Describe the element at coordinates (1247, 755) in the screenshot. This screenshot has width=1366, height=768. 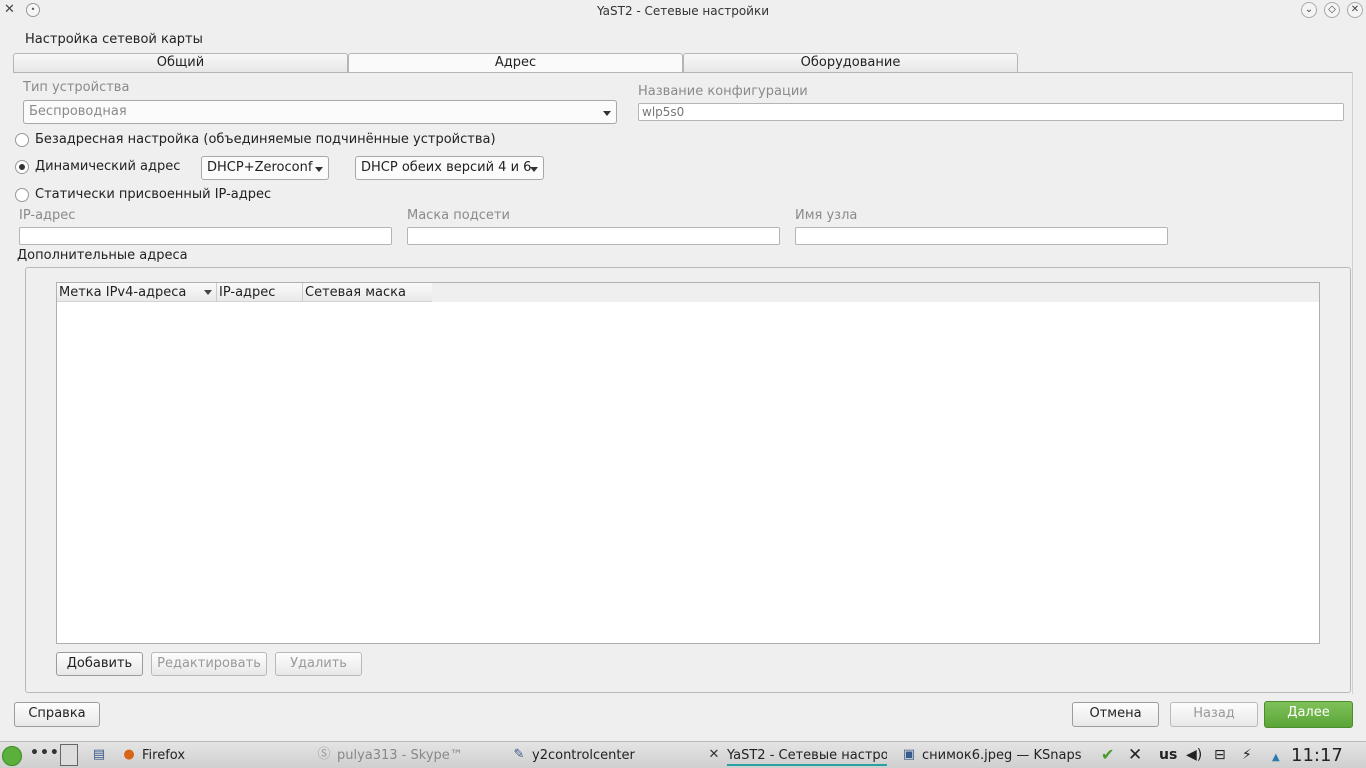
I see `power-icon: ⚡` at that location.